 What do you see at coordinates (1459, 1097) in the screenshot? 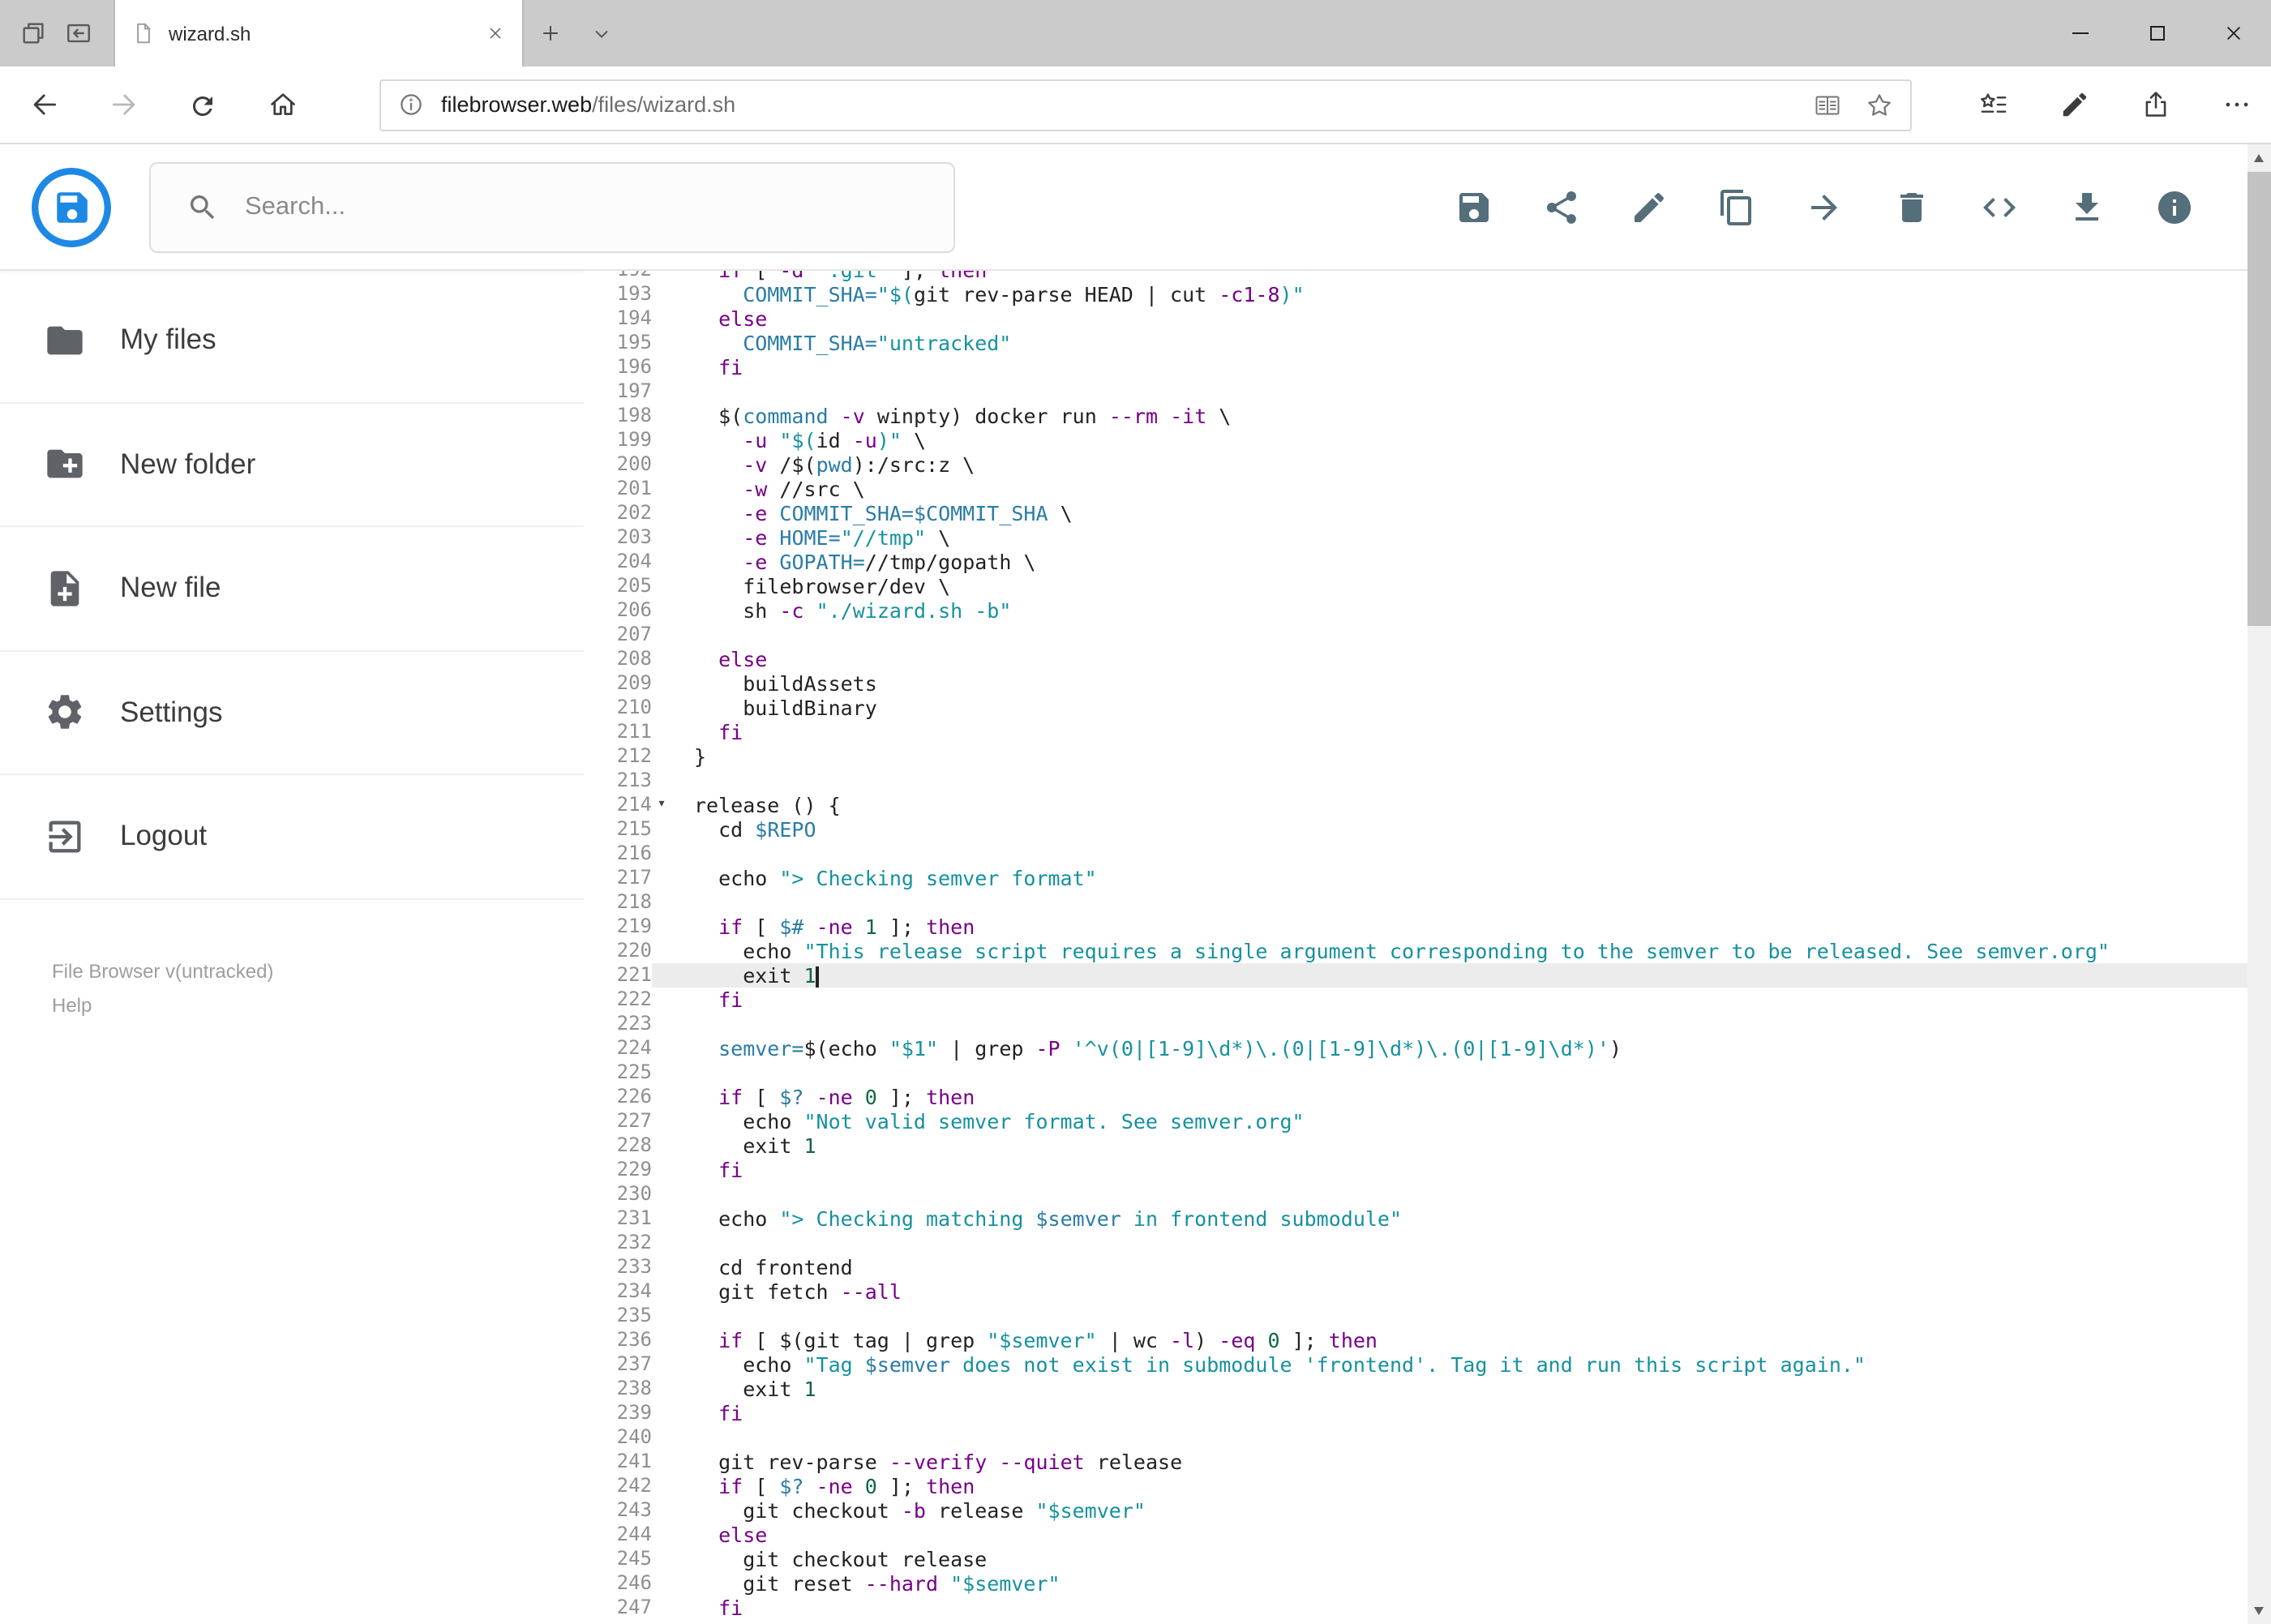
I see `code-text: if [ $? -ne 0 ]; then` at bounding box center [1459, 1097].